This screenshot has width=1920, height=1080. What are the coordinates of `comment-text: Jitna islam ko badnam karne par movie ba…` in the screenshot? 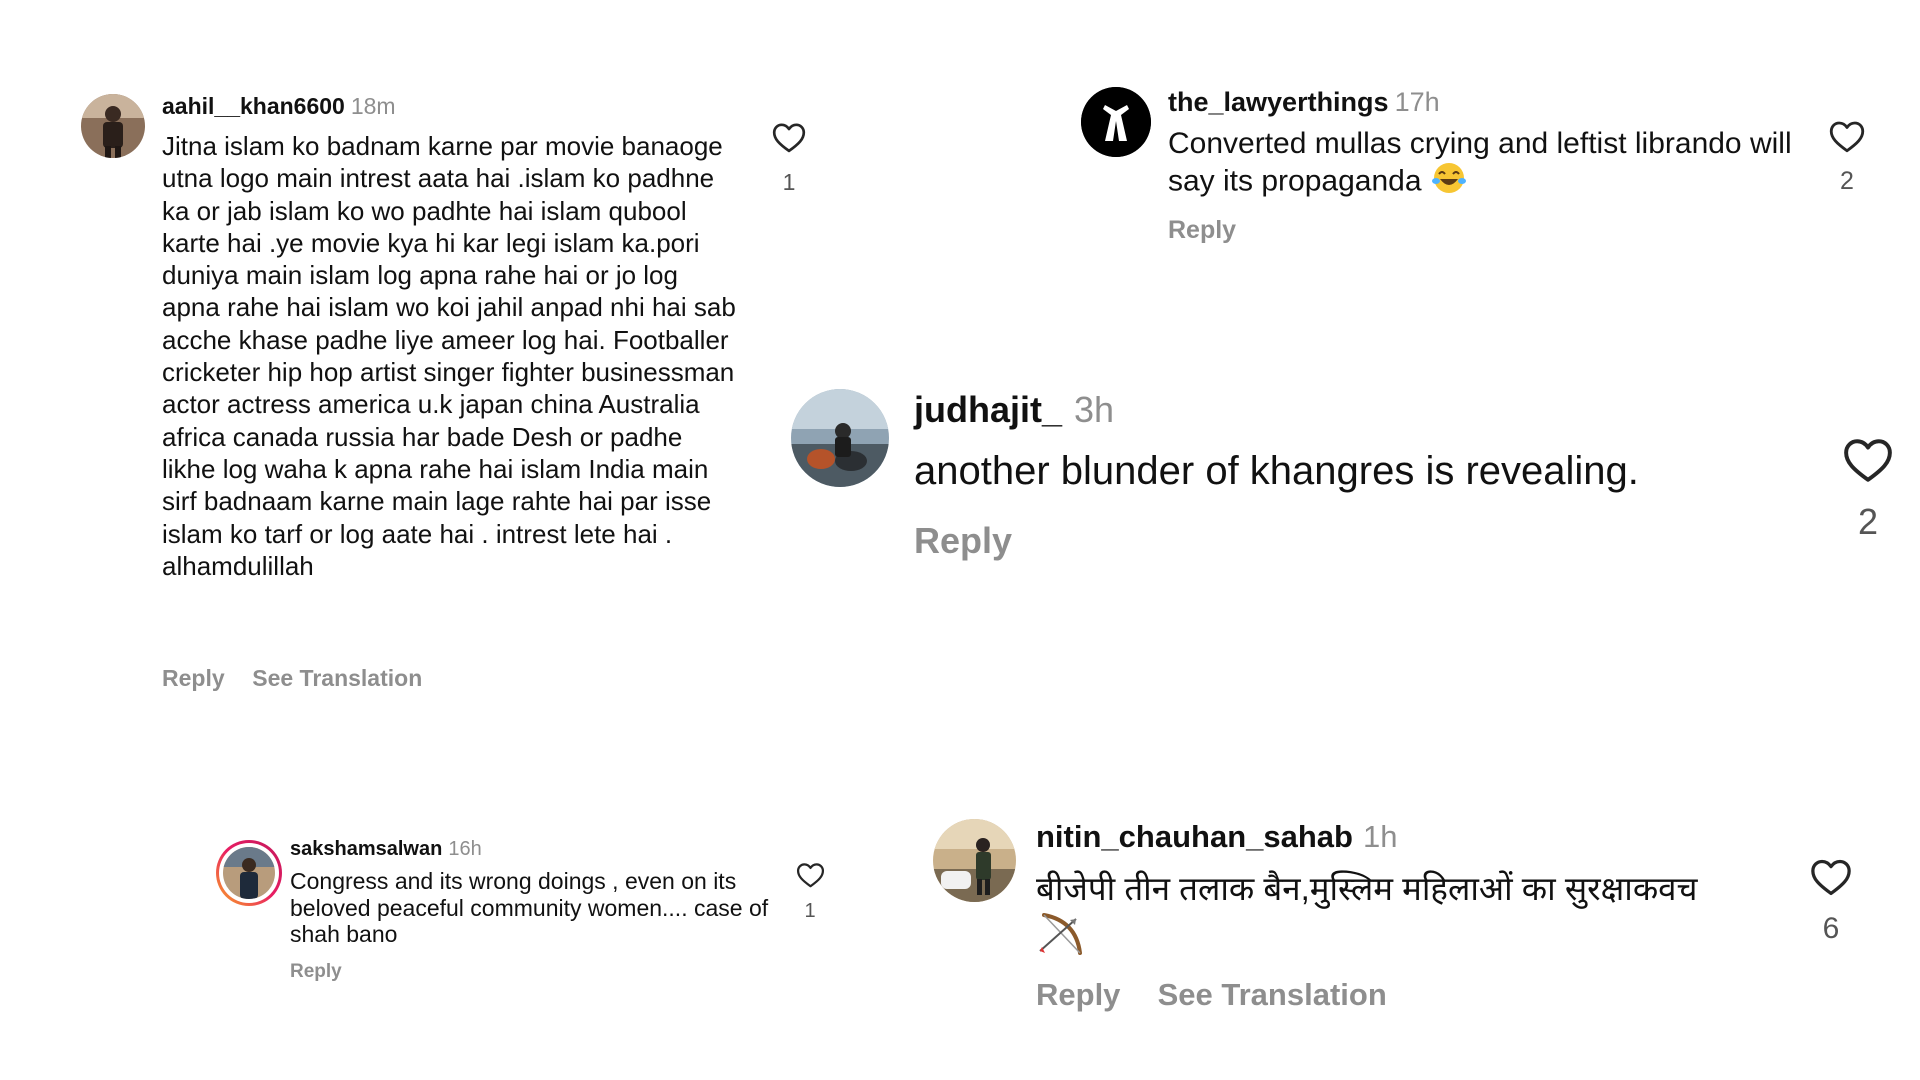 It's located at (449, 356).